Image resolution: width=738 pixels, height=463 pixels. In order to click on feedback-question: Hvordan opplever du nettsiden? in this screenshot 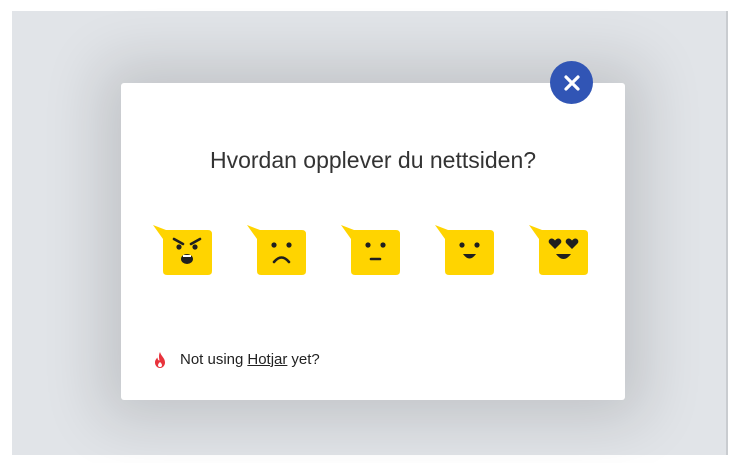, I will do `click(373, 160)`.